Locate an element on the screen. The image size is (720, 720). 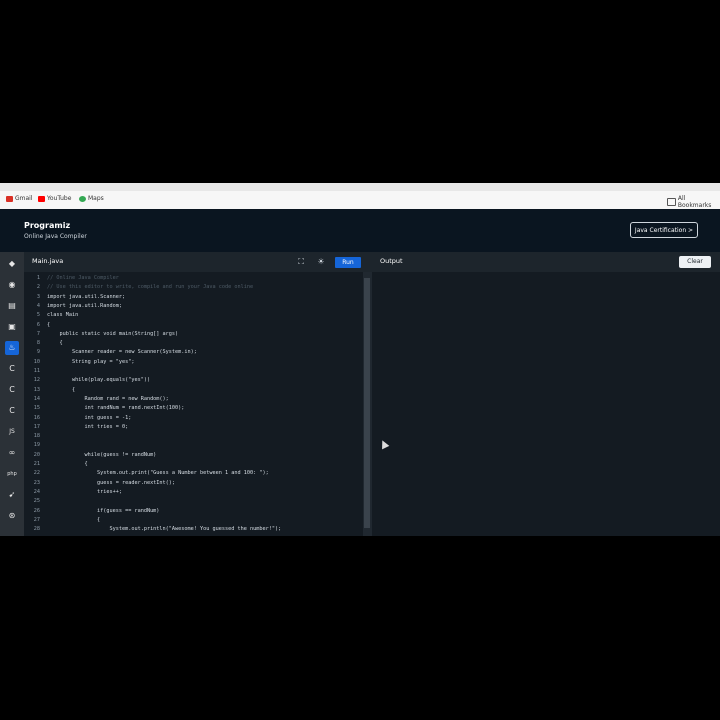
certification-button: Java Certification > is located at coordinates (664, 230).